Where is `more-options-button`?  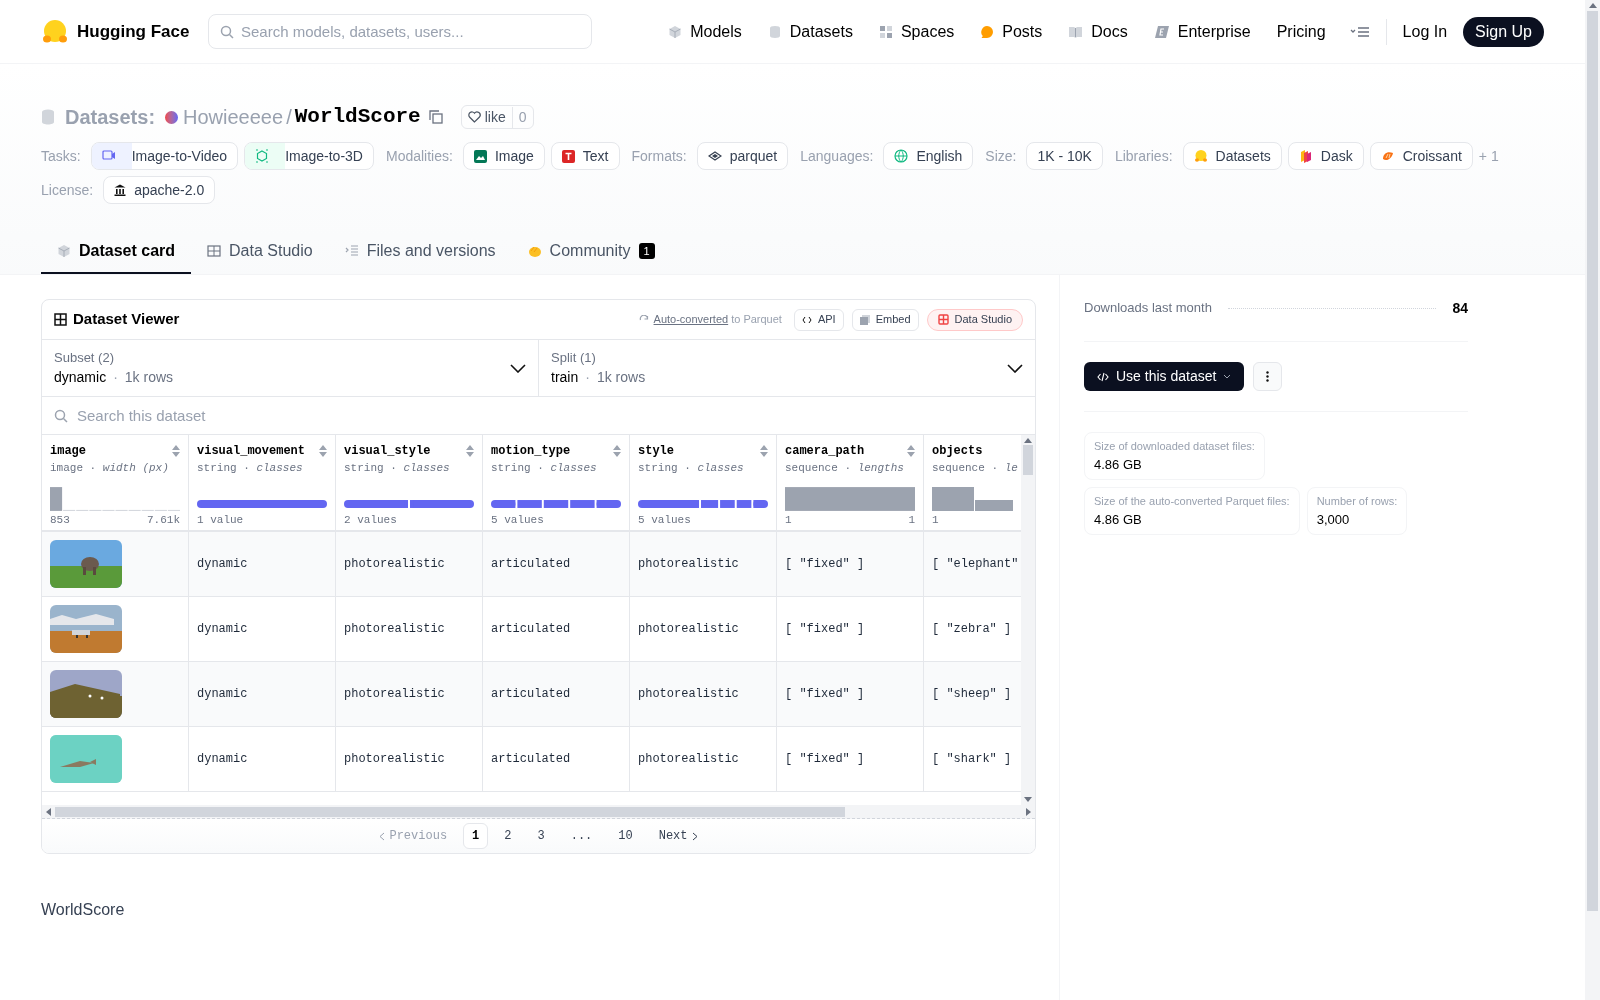 more-options-button is located at coordinates (1268, 376).